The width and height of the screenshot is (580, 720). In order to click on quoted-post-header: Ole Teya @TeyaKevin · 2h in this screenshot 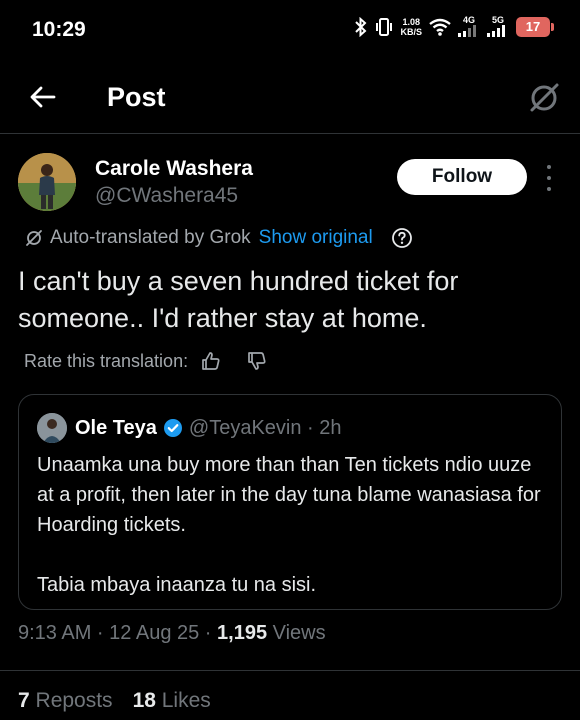, I will do `click(189, 428)`.